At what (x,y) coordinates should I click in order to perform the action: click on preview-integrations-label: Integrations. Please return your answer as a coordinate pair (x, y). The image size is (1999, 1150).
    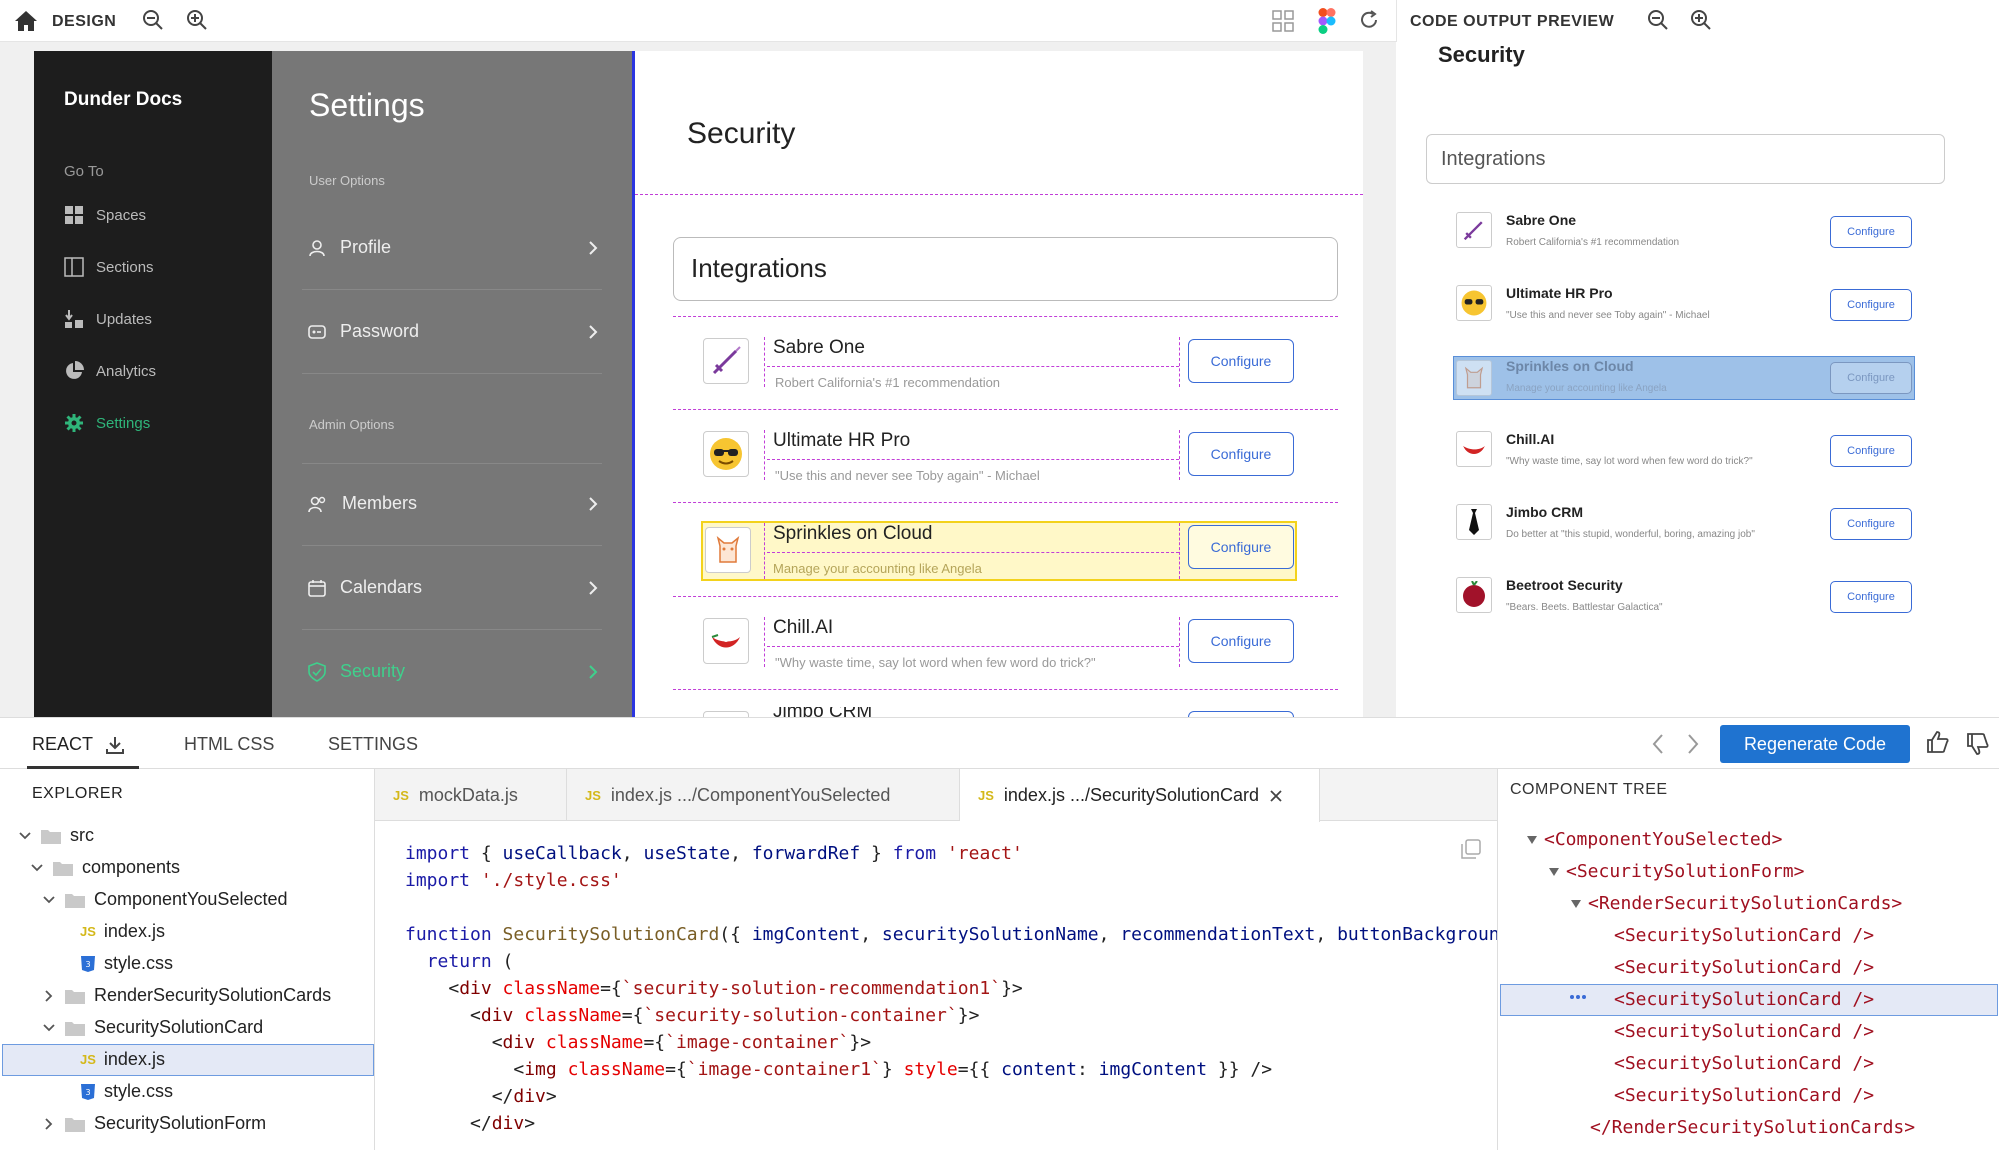
    Looking at the image, I should click on (1493, 159).